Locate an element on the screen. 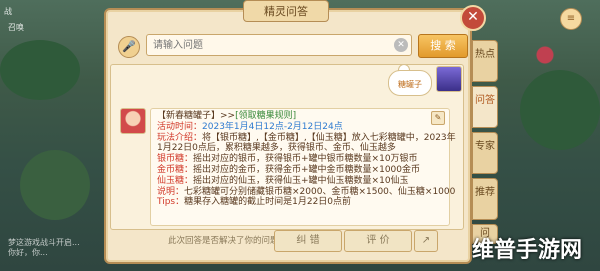 The image size is (600, 271). search-button: 搜 索 is located at coordinates (443, 46).